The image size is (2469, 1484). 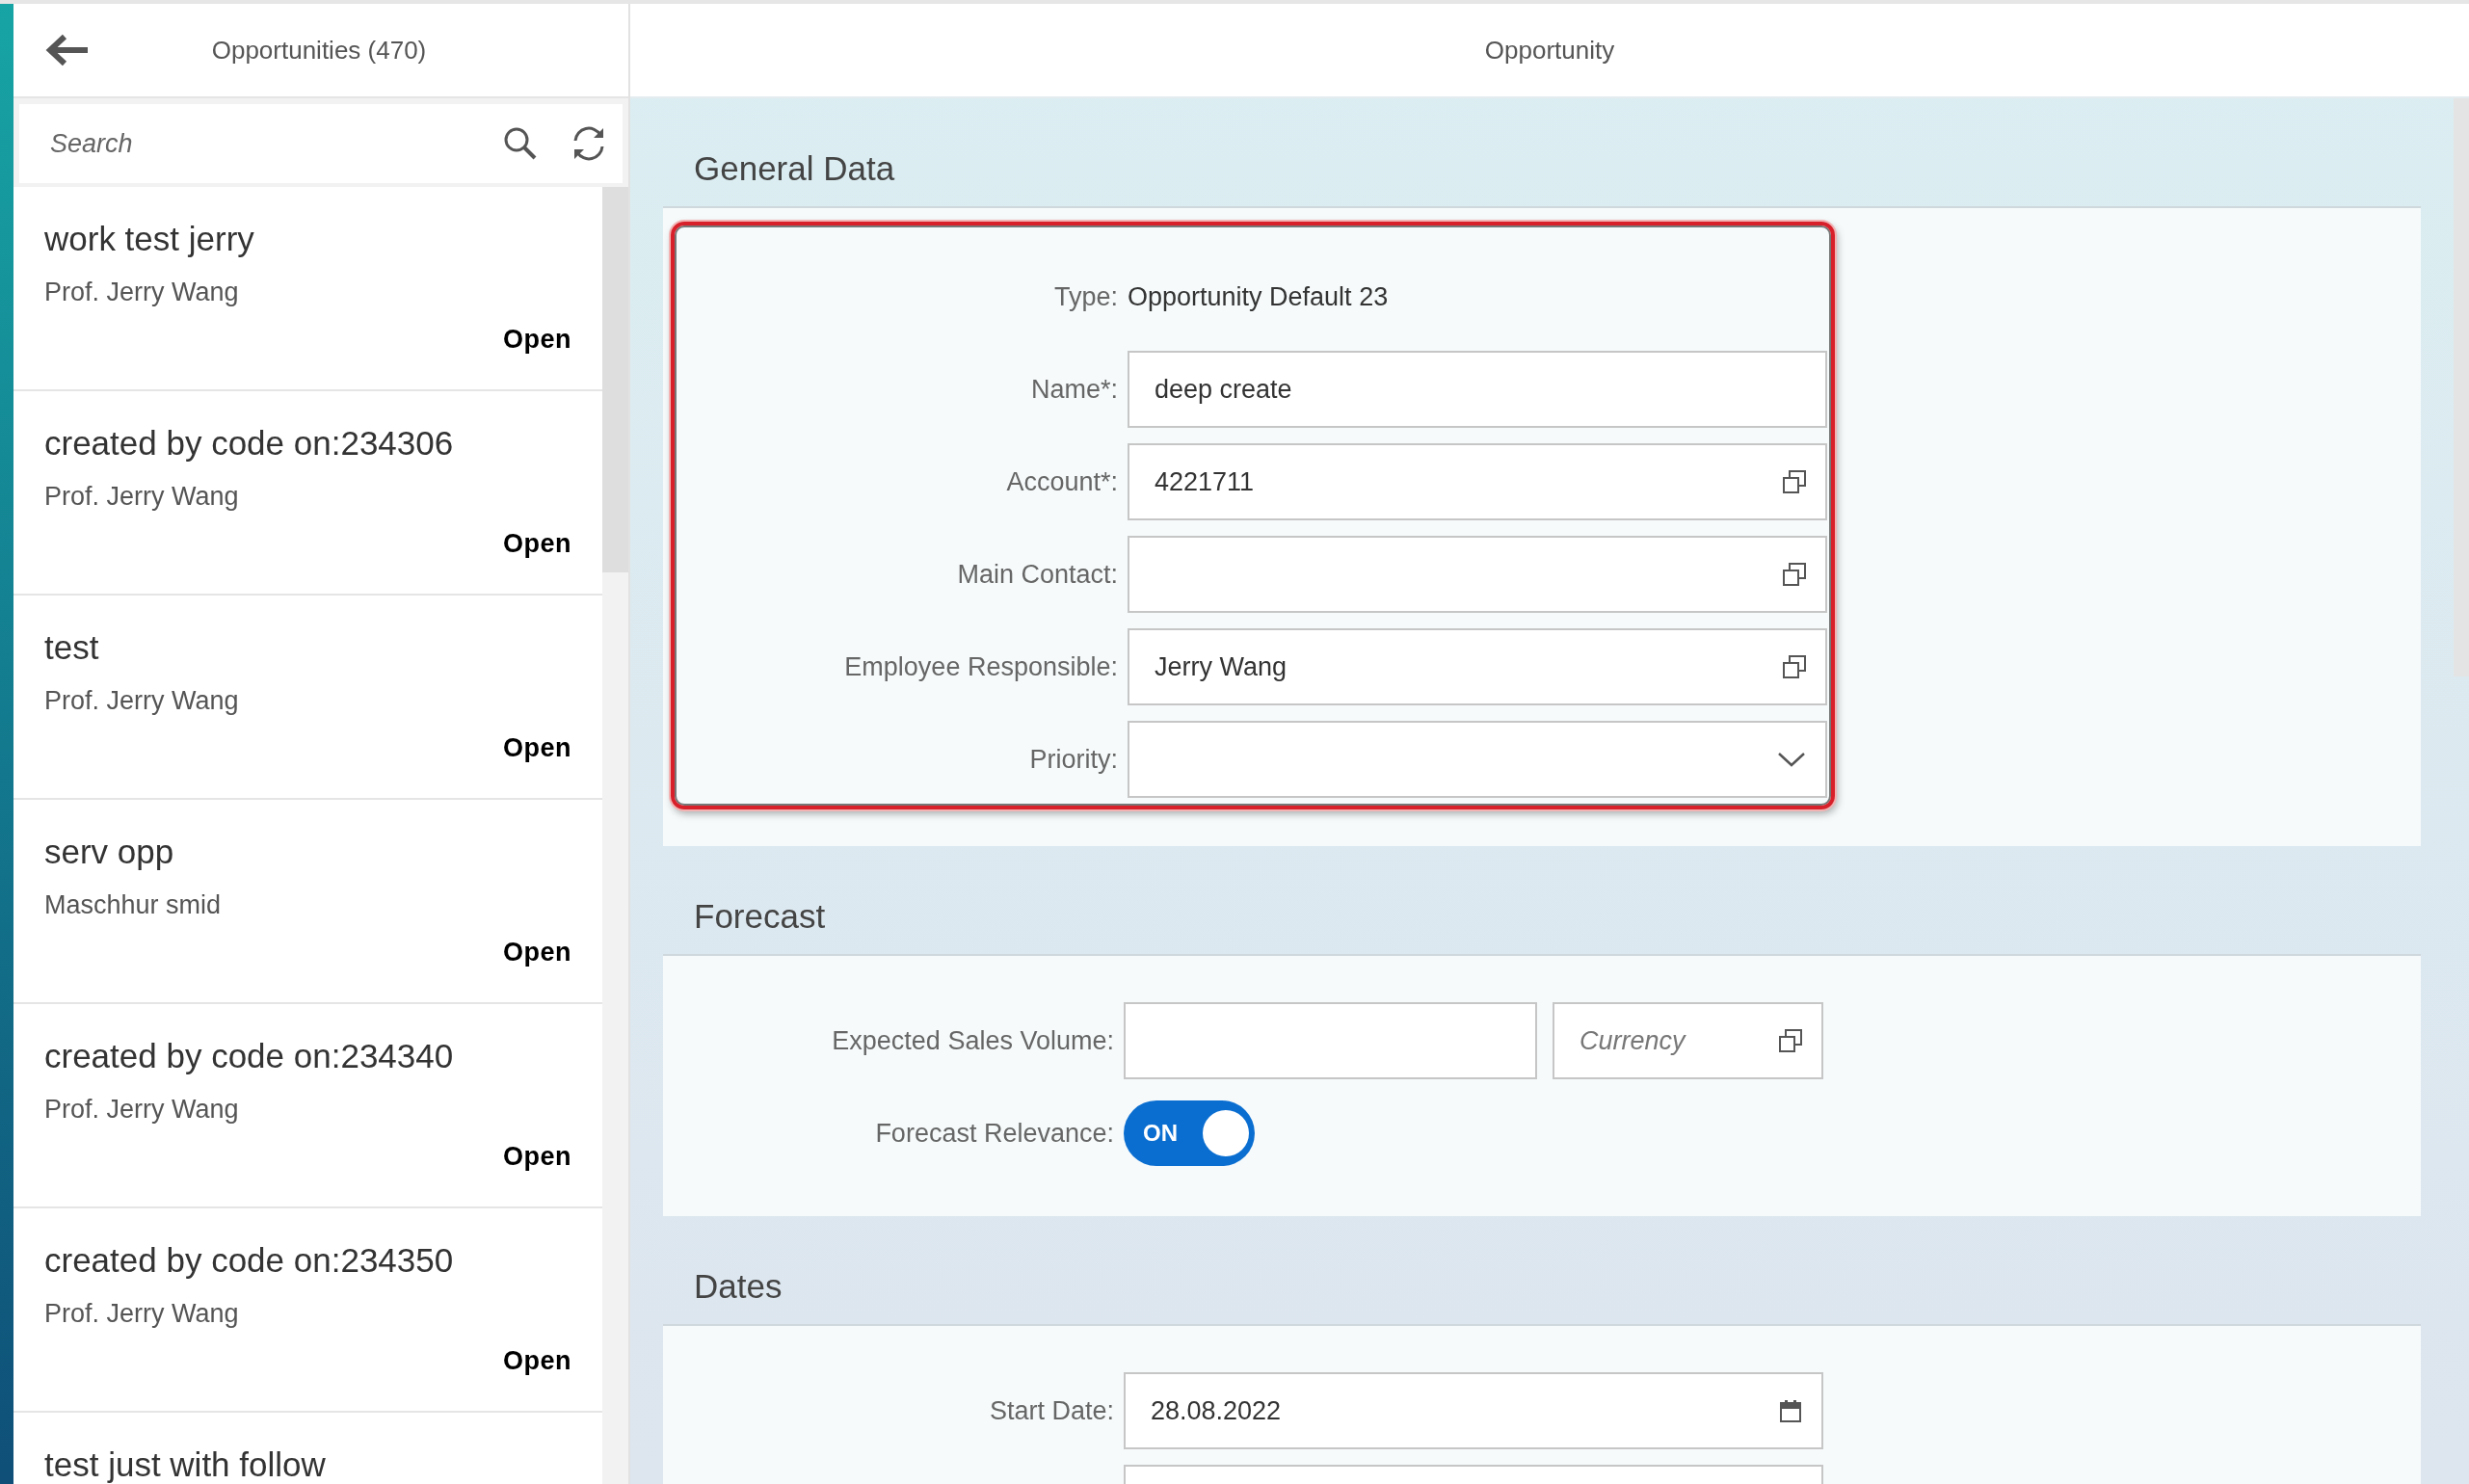 What do you see at coordinates (307, 697) in the screenshot?
I see `list-item: test Prof. Jerry Wang Open` at bounding box center [307, 697].